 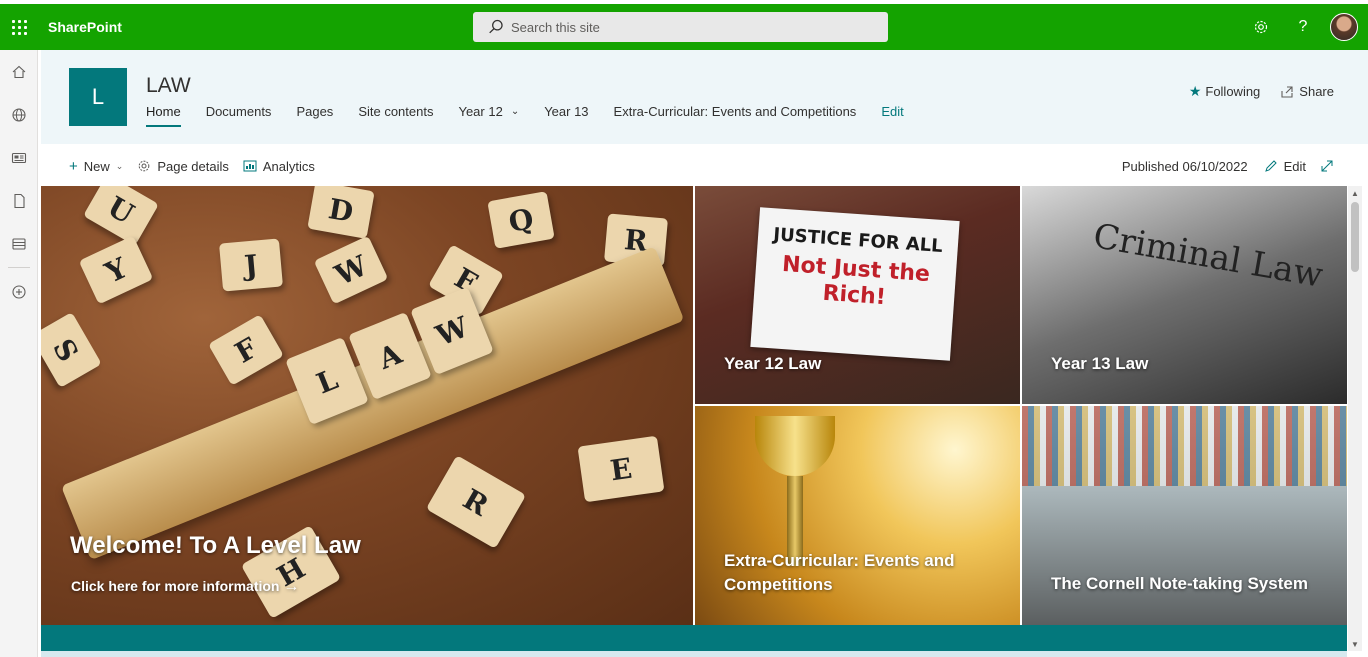 I want to click on nav-edit-link: Edit, so click(x=892, y=116).